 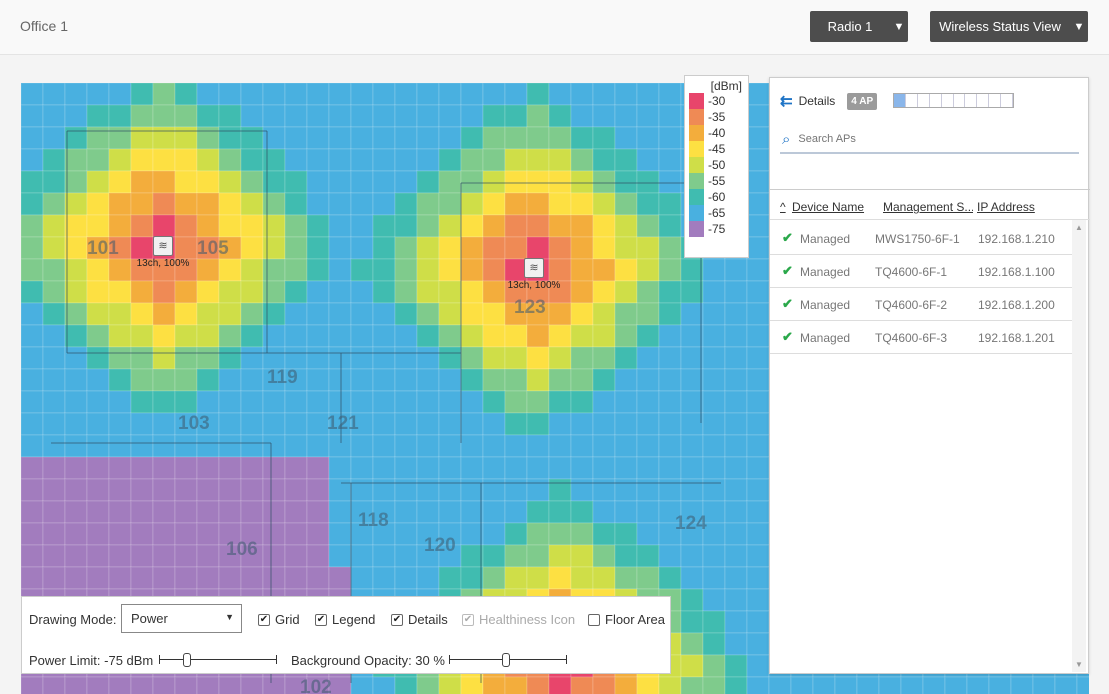 I want to click on room-label: 118, so click(x=373, y=520).